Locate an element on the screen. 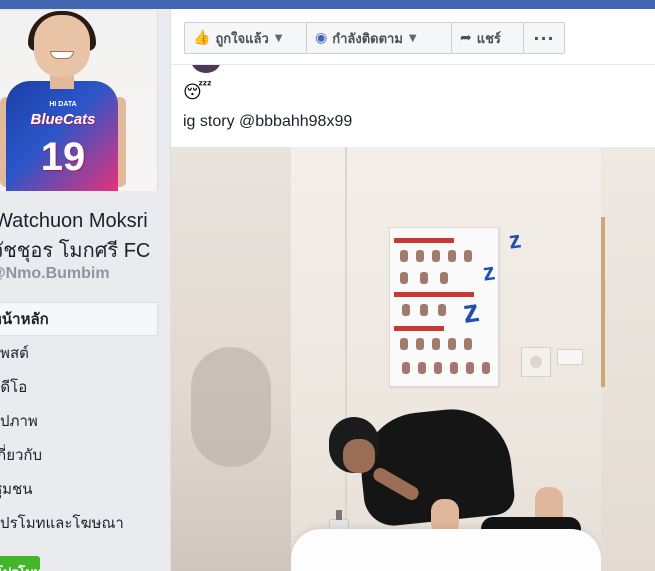 The width and height of the screenshot is (655, 571). jersey-sponsor-text: HI DATA is located at coordinates (63, 104).